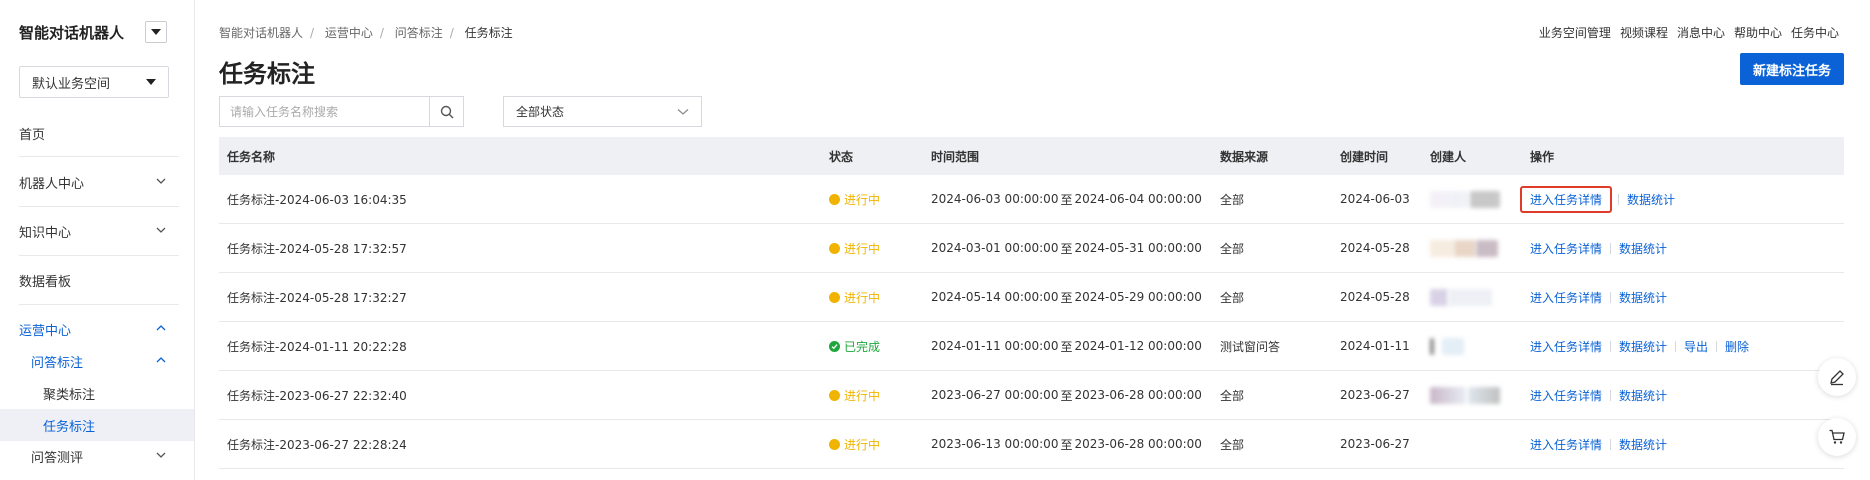 This screenshot has width=1870, height=480. I want to click on task-name: 任务标注-2024-05-28 17:32:27, so click(317, 297).